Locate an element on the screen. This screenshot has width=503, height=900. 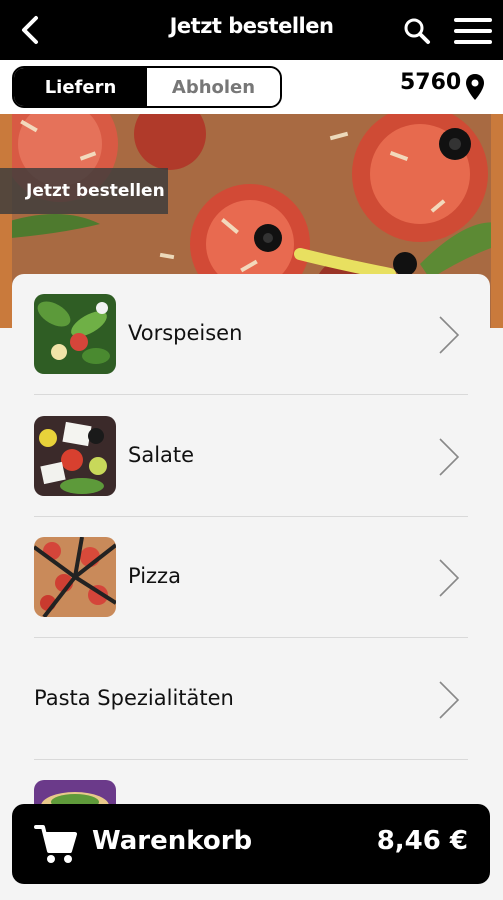
map-pin-icon is located at coordinates (475, 87).